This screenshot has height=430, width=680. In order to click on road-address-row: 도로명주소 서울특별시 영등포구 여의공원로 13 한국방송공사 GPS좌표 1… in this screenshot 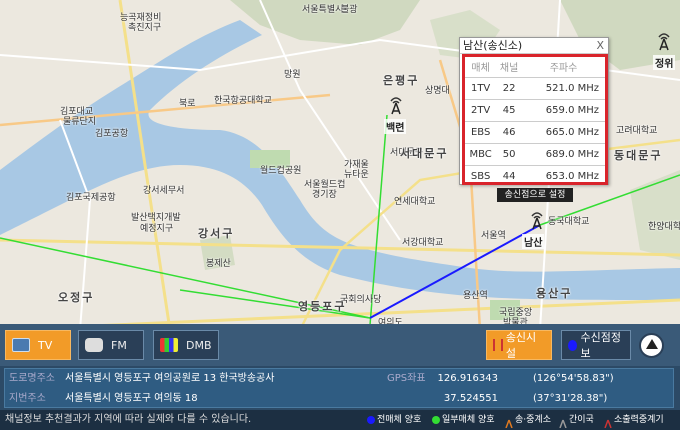, I will do `click(339, 378)`.